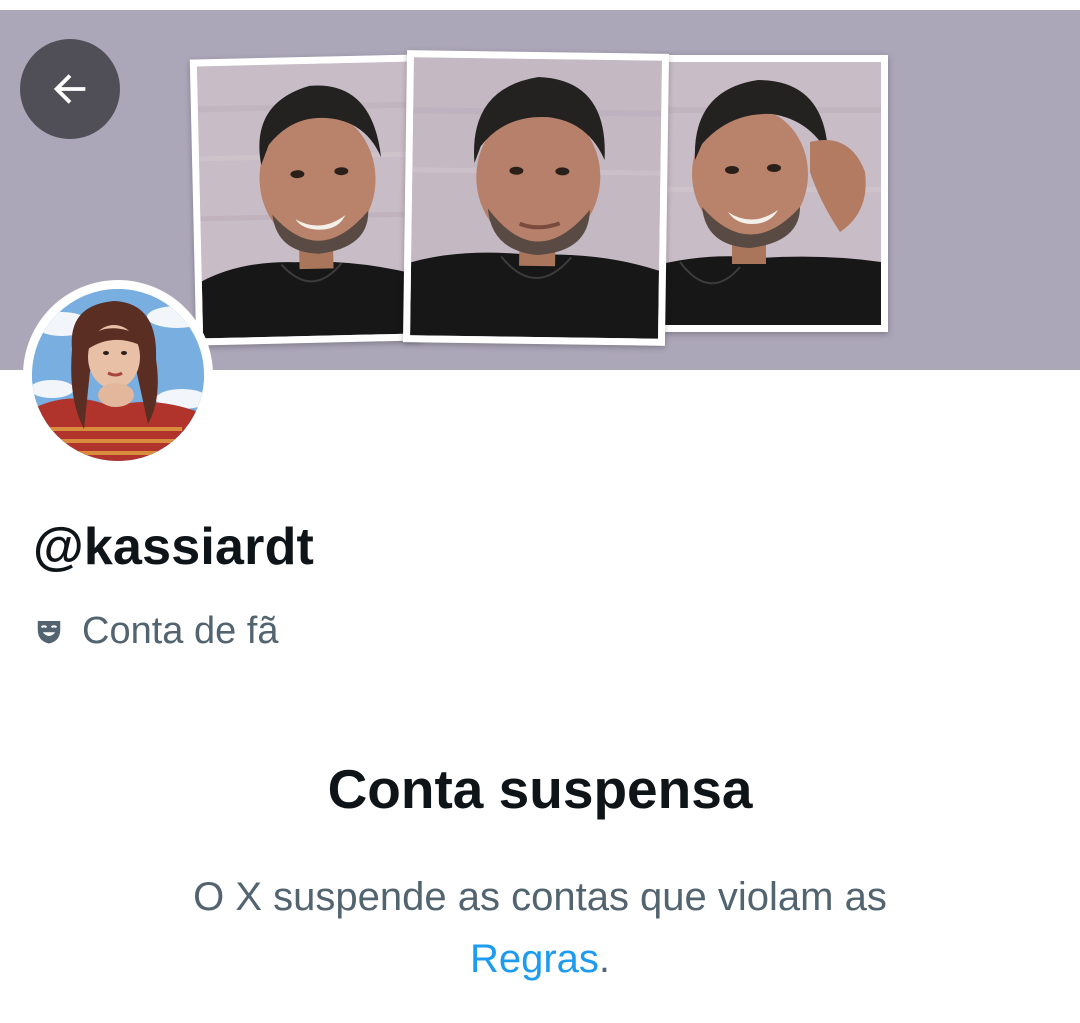 The image size is (1080, 1023). Describe the element at coordinates (534, 959) in the screenshot. I see `rules-link: Regras` at that location.